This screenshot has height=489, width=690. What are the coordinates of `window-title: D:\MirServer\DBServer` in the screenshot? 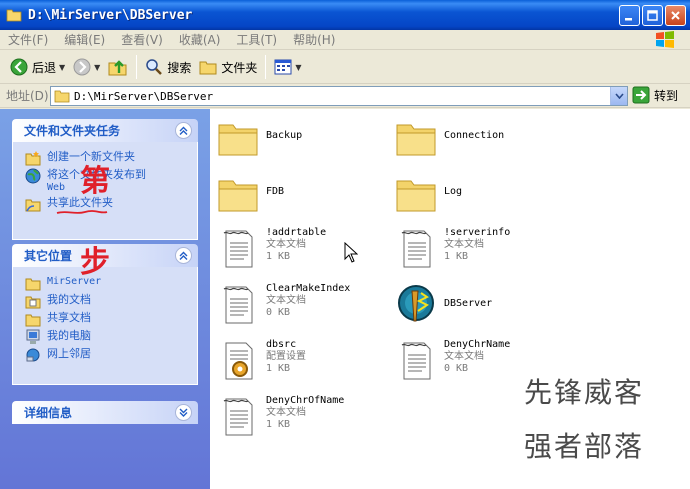 It's located at (110, 15).